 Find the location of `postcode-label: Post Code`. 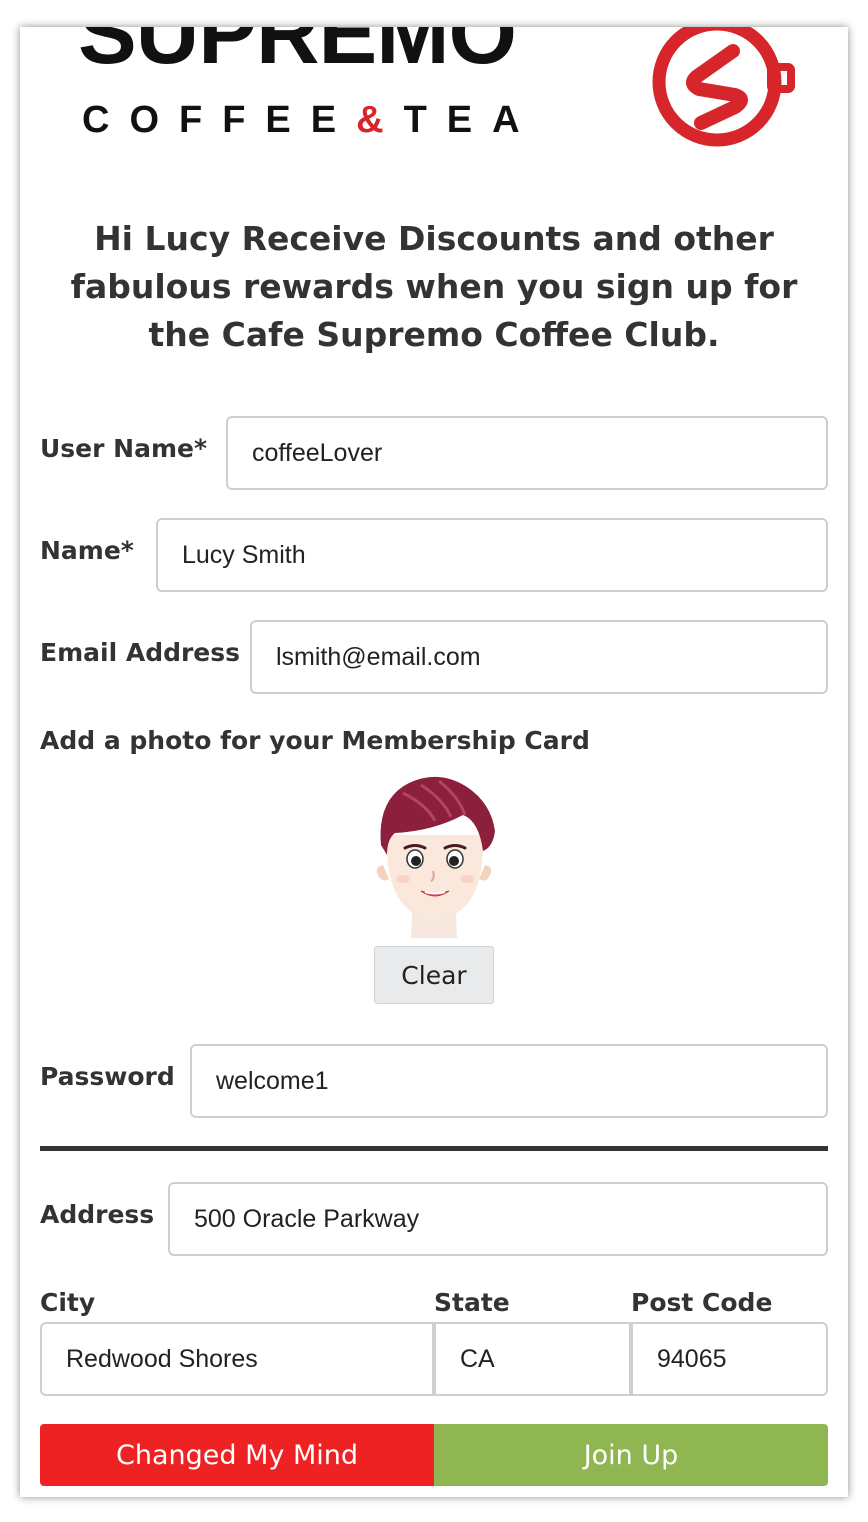

postcode-label: Post Code is located at coordinates (702, 1302).